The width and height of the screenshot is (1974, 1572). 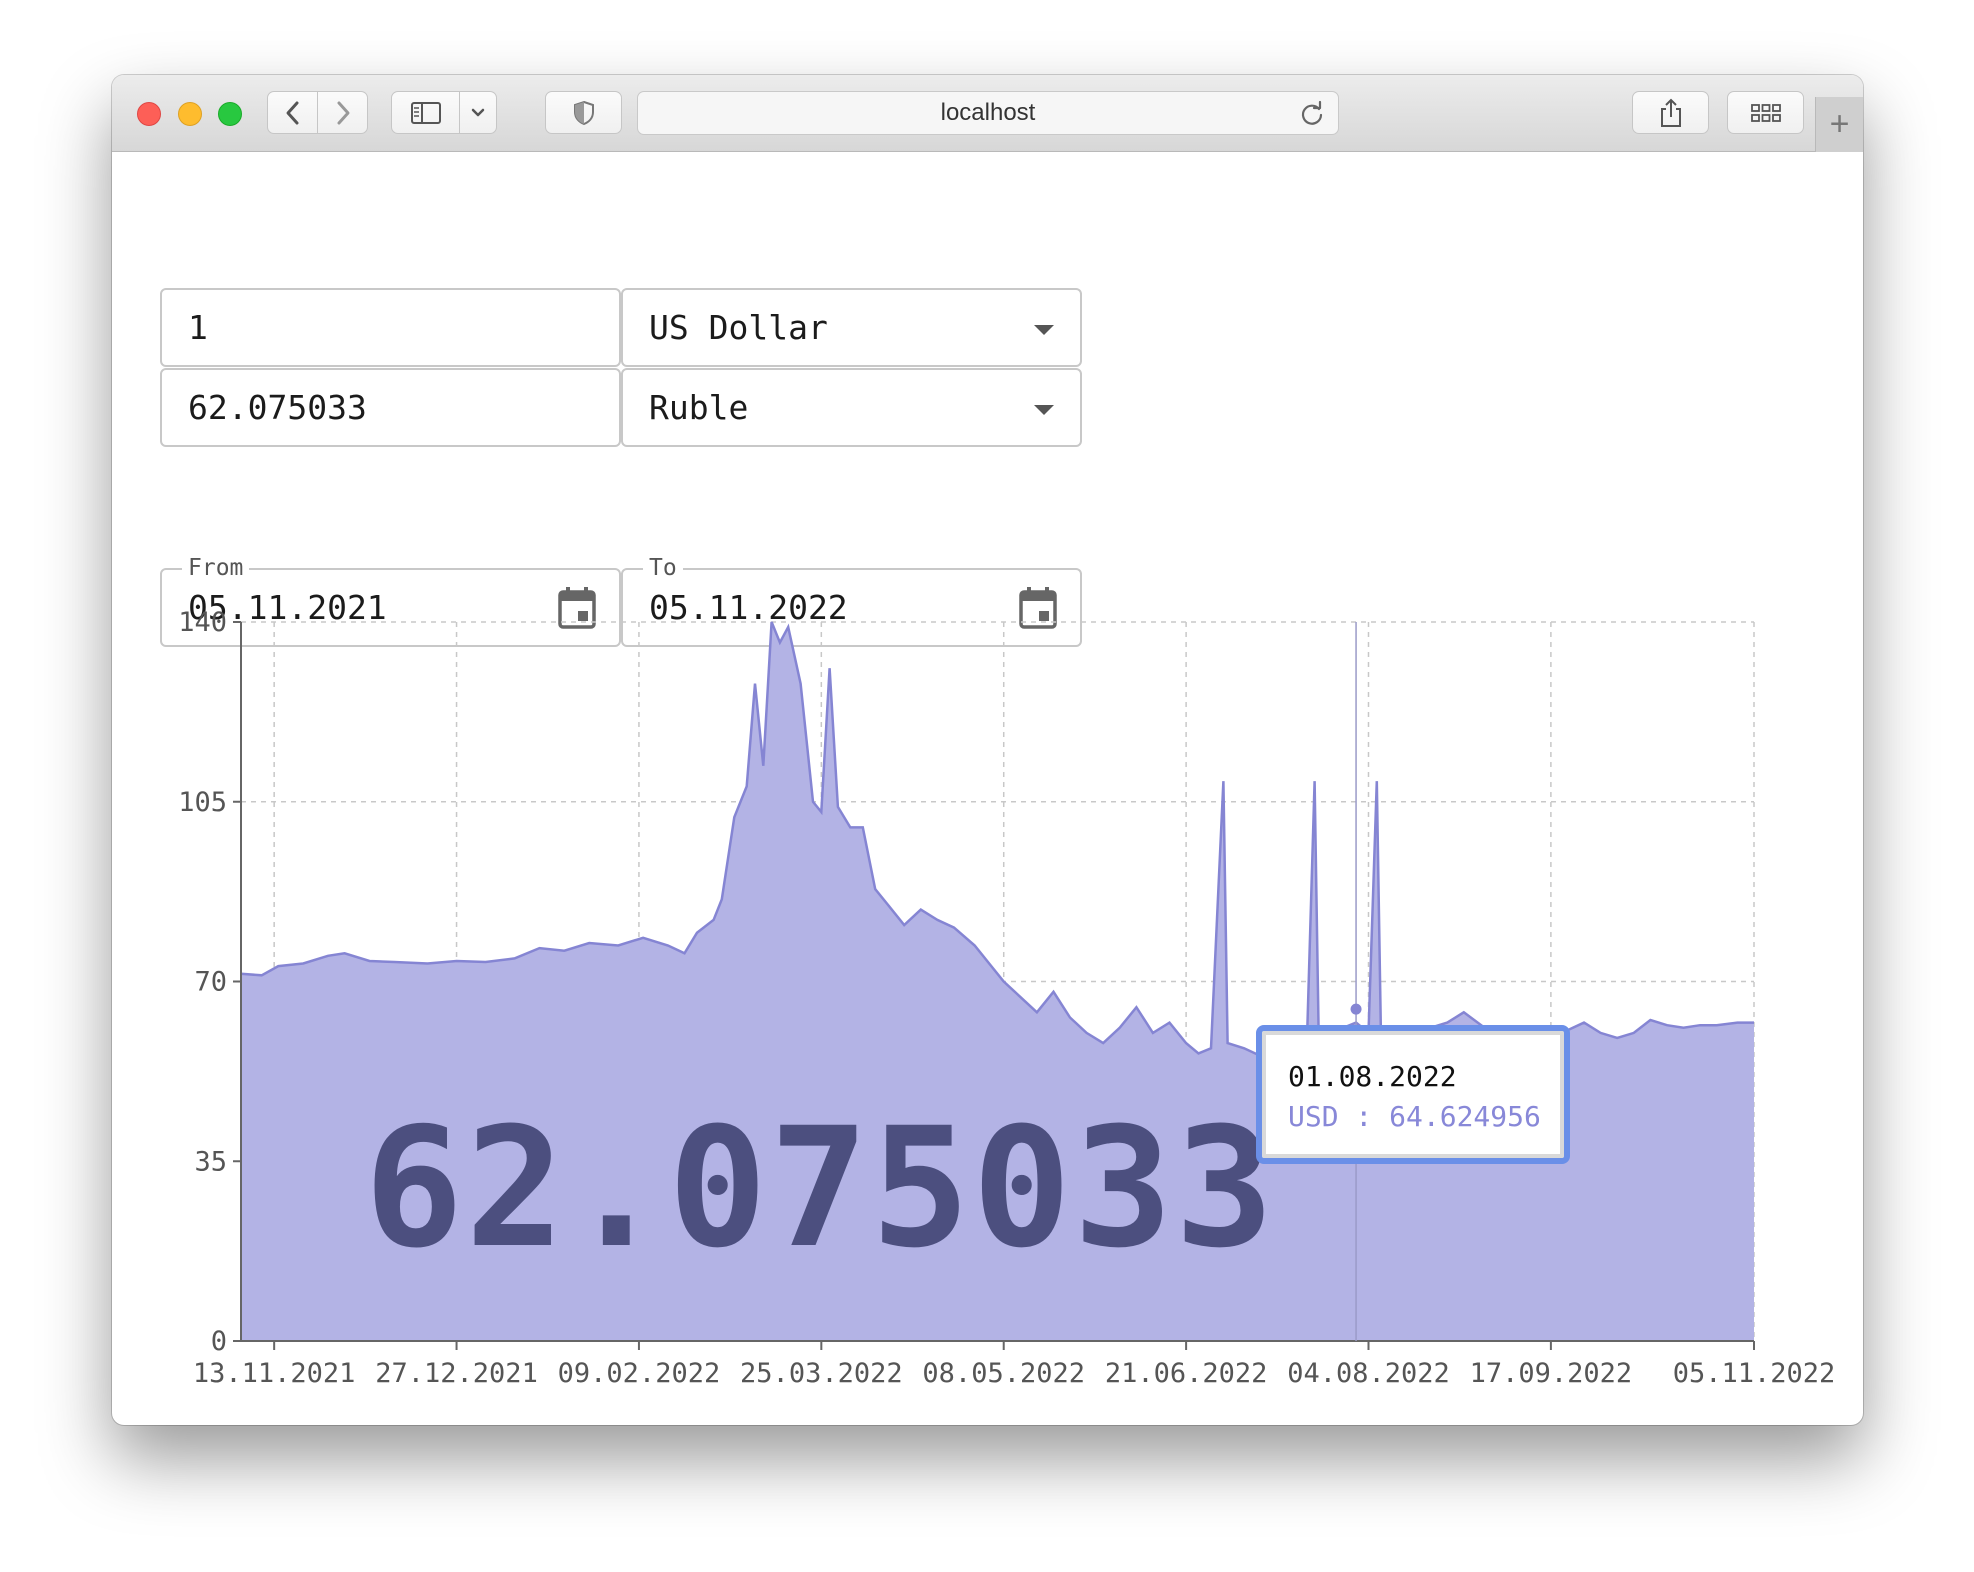 What do you see at coordinates (210, 982) in the screenshot?
I see `y-tick-label: 70` at bounding box center [210, 982].